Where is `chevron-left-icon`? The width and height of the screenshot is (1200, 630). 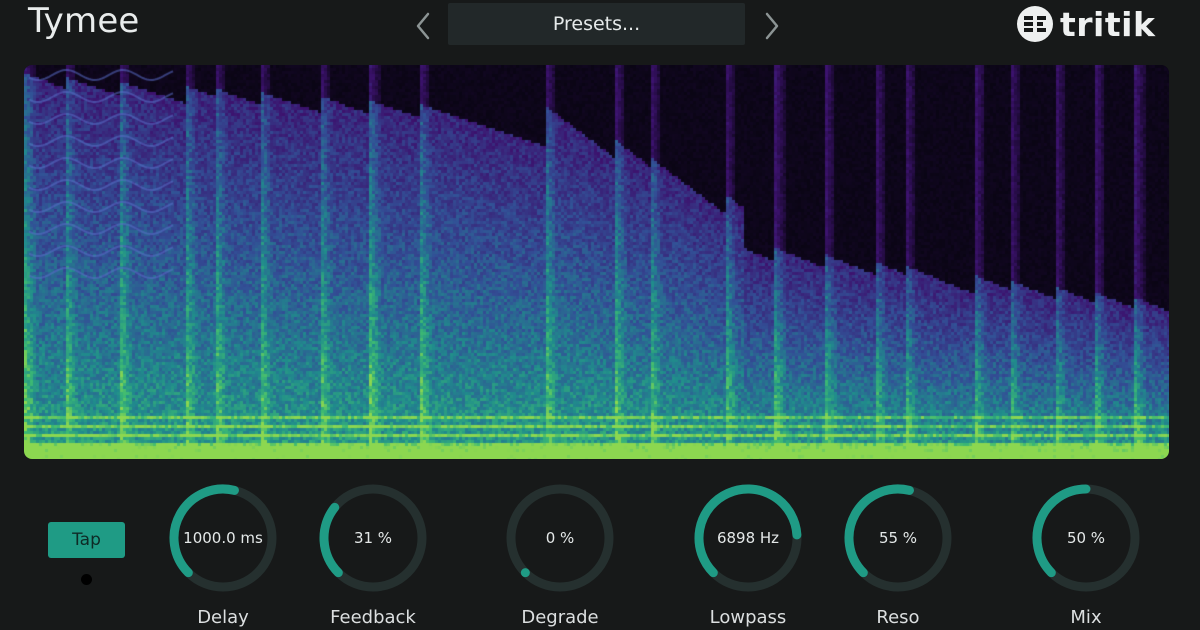 chevron-left-icon is located at coordinates (423, 26).